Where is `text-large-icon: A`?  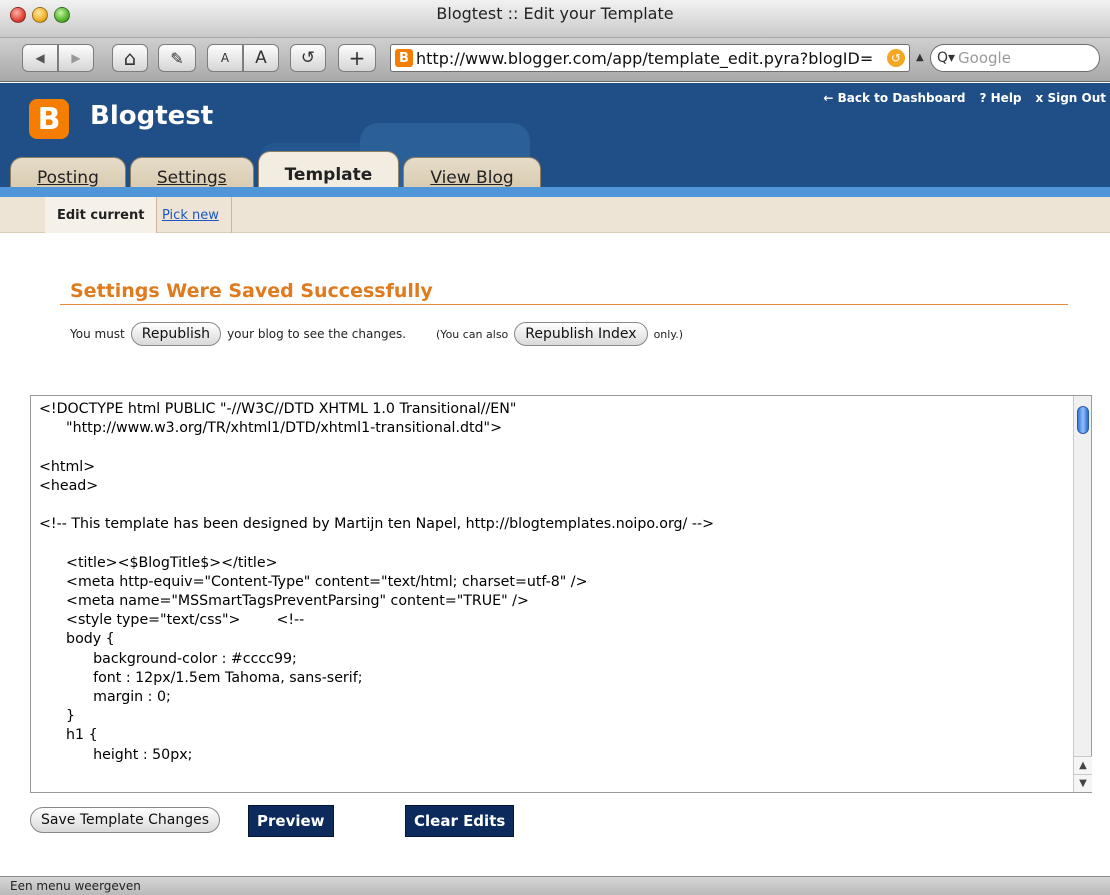
text-large-icon: A is located at coordinates (261, 58).